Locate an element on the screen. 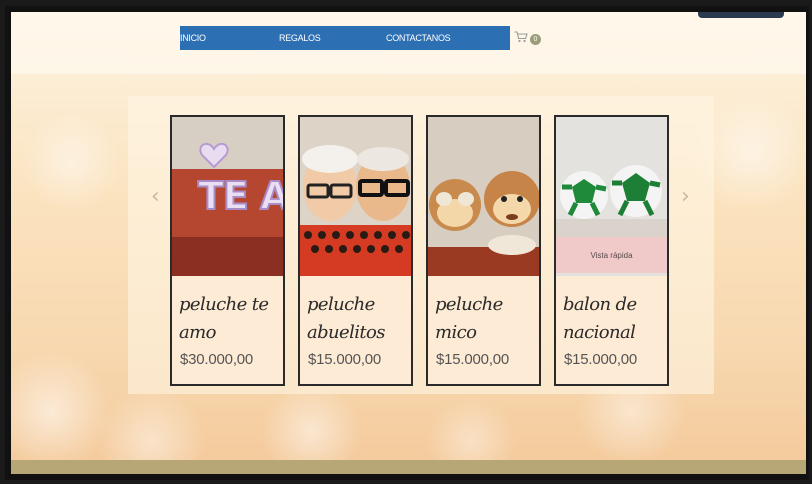  corner-tab is located at coordinates (741, 15).